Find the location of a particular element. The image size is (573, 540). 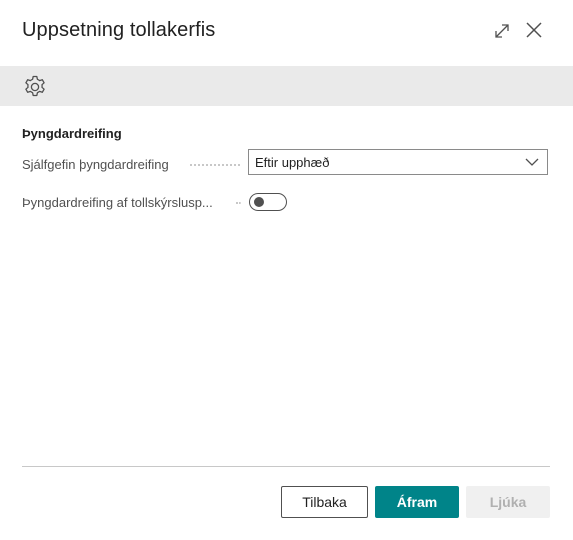

footer-divider is located at coordinates (286, 466).